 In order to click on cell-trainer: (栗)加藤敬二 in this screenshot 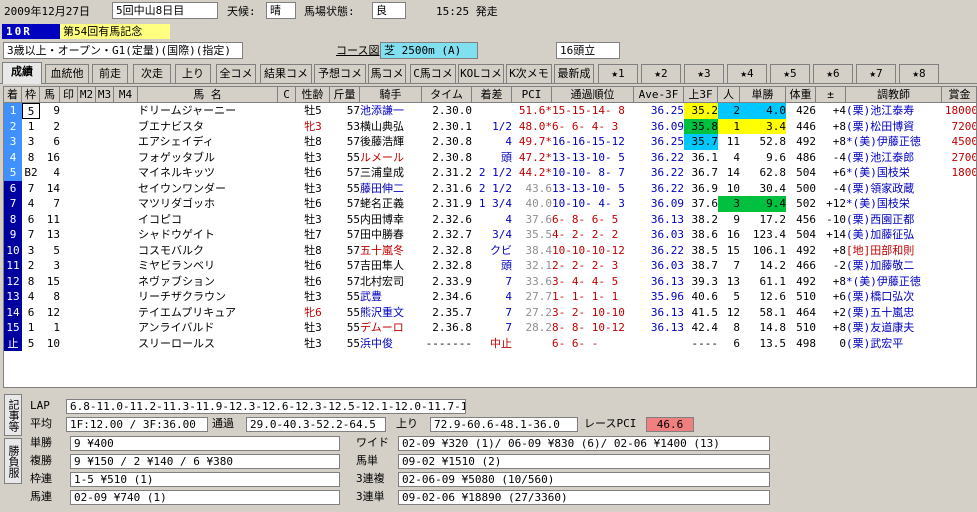, I will do `click(880, 265)`.